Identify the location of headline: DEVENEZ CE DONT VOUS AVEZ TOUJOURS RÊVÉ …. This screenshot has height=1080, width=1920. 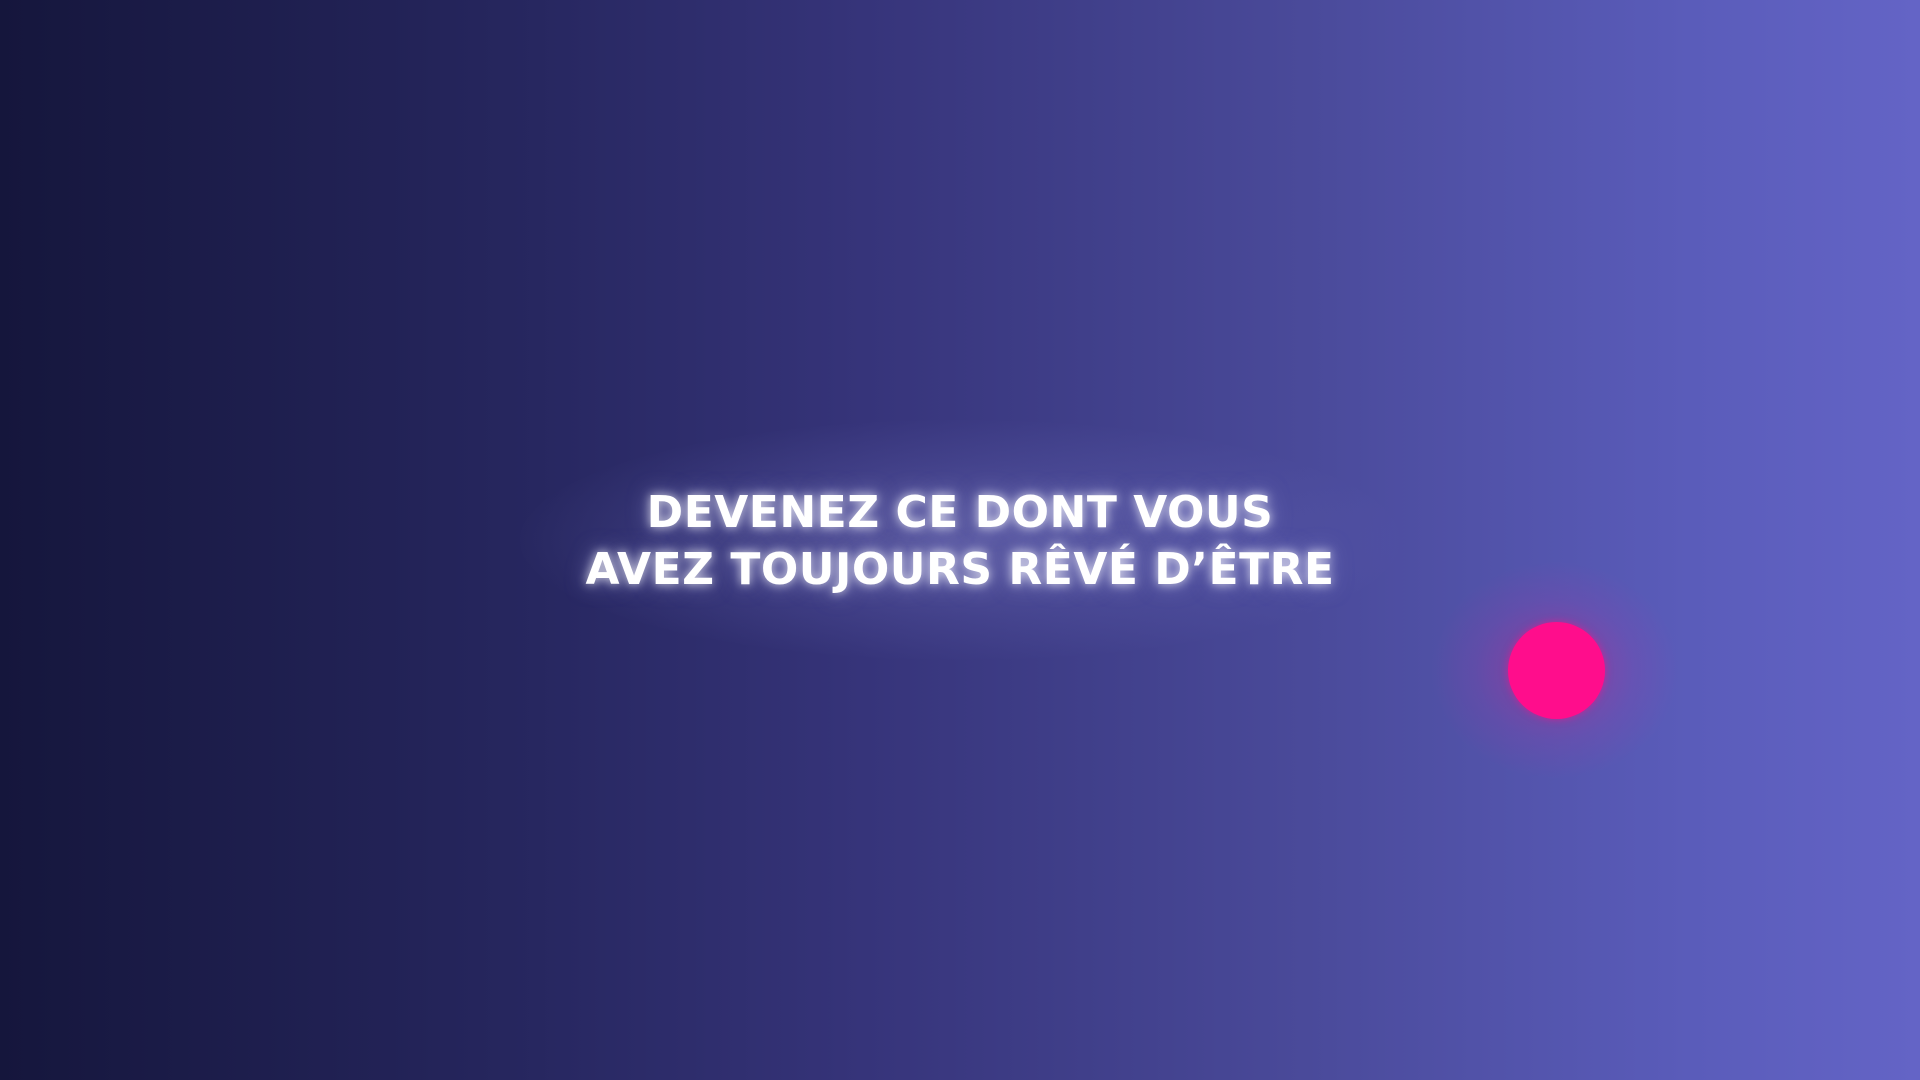
(960, 541).